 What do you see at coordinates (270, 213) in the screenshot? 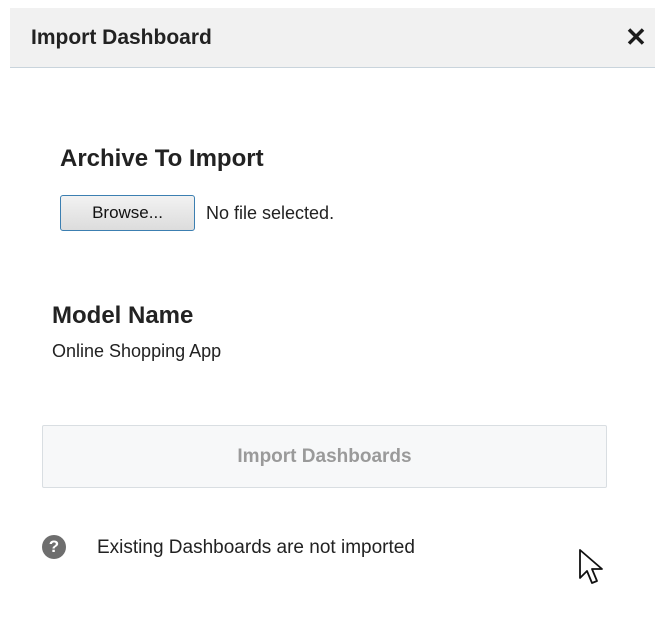
I see `file-status-text: No file selected.` at bounding box center [270, 213].